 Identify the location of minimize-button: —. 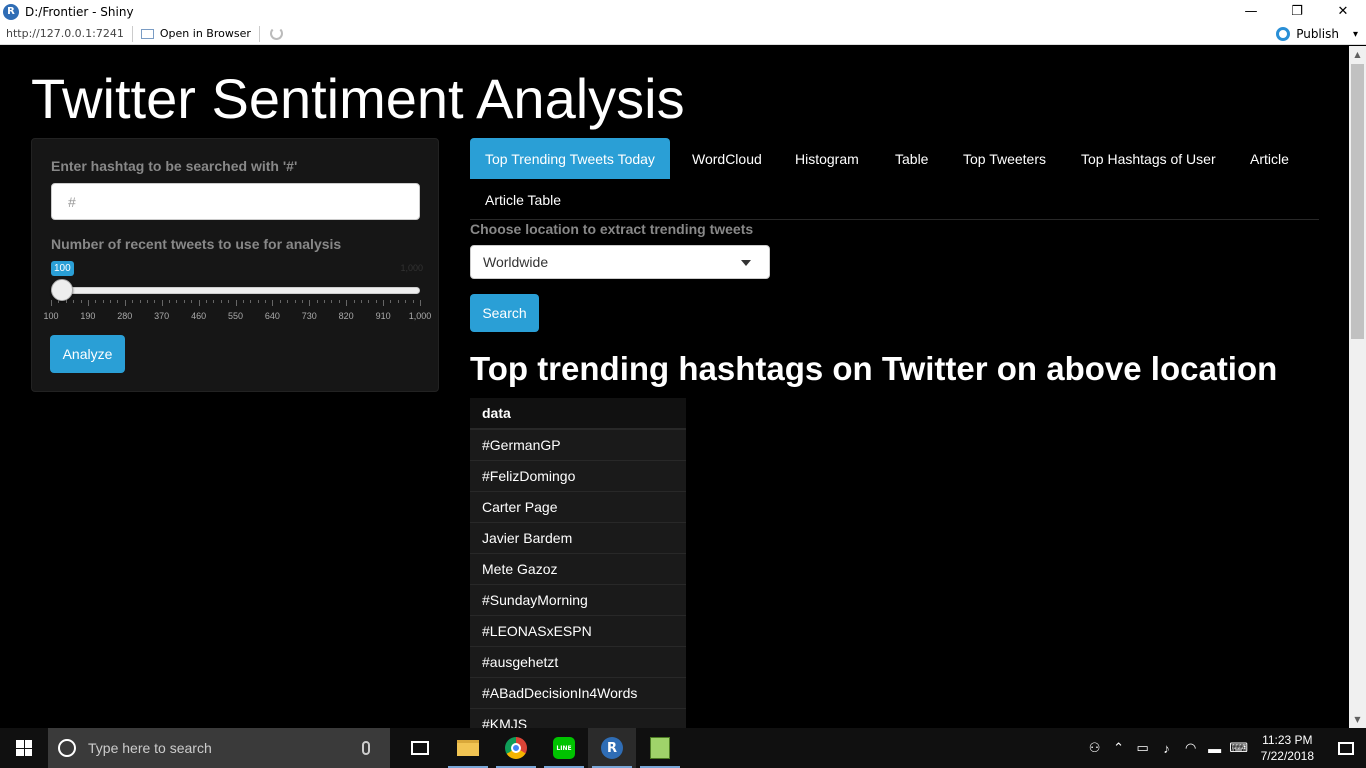
(1251, 11).